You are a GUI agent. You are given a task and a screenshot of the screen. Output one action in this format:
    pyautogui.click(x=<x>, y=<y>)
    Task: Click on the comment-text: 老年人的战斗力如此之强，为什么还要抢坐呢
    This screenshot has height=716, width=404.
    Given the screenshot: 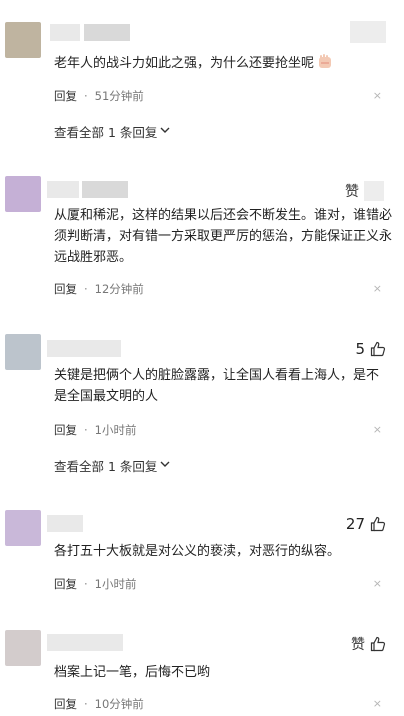 What is the action you would take?
    pyautogui.click(x=219, y=63)
    